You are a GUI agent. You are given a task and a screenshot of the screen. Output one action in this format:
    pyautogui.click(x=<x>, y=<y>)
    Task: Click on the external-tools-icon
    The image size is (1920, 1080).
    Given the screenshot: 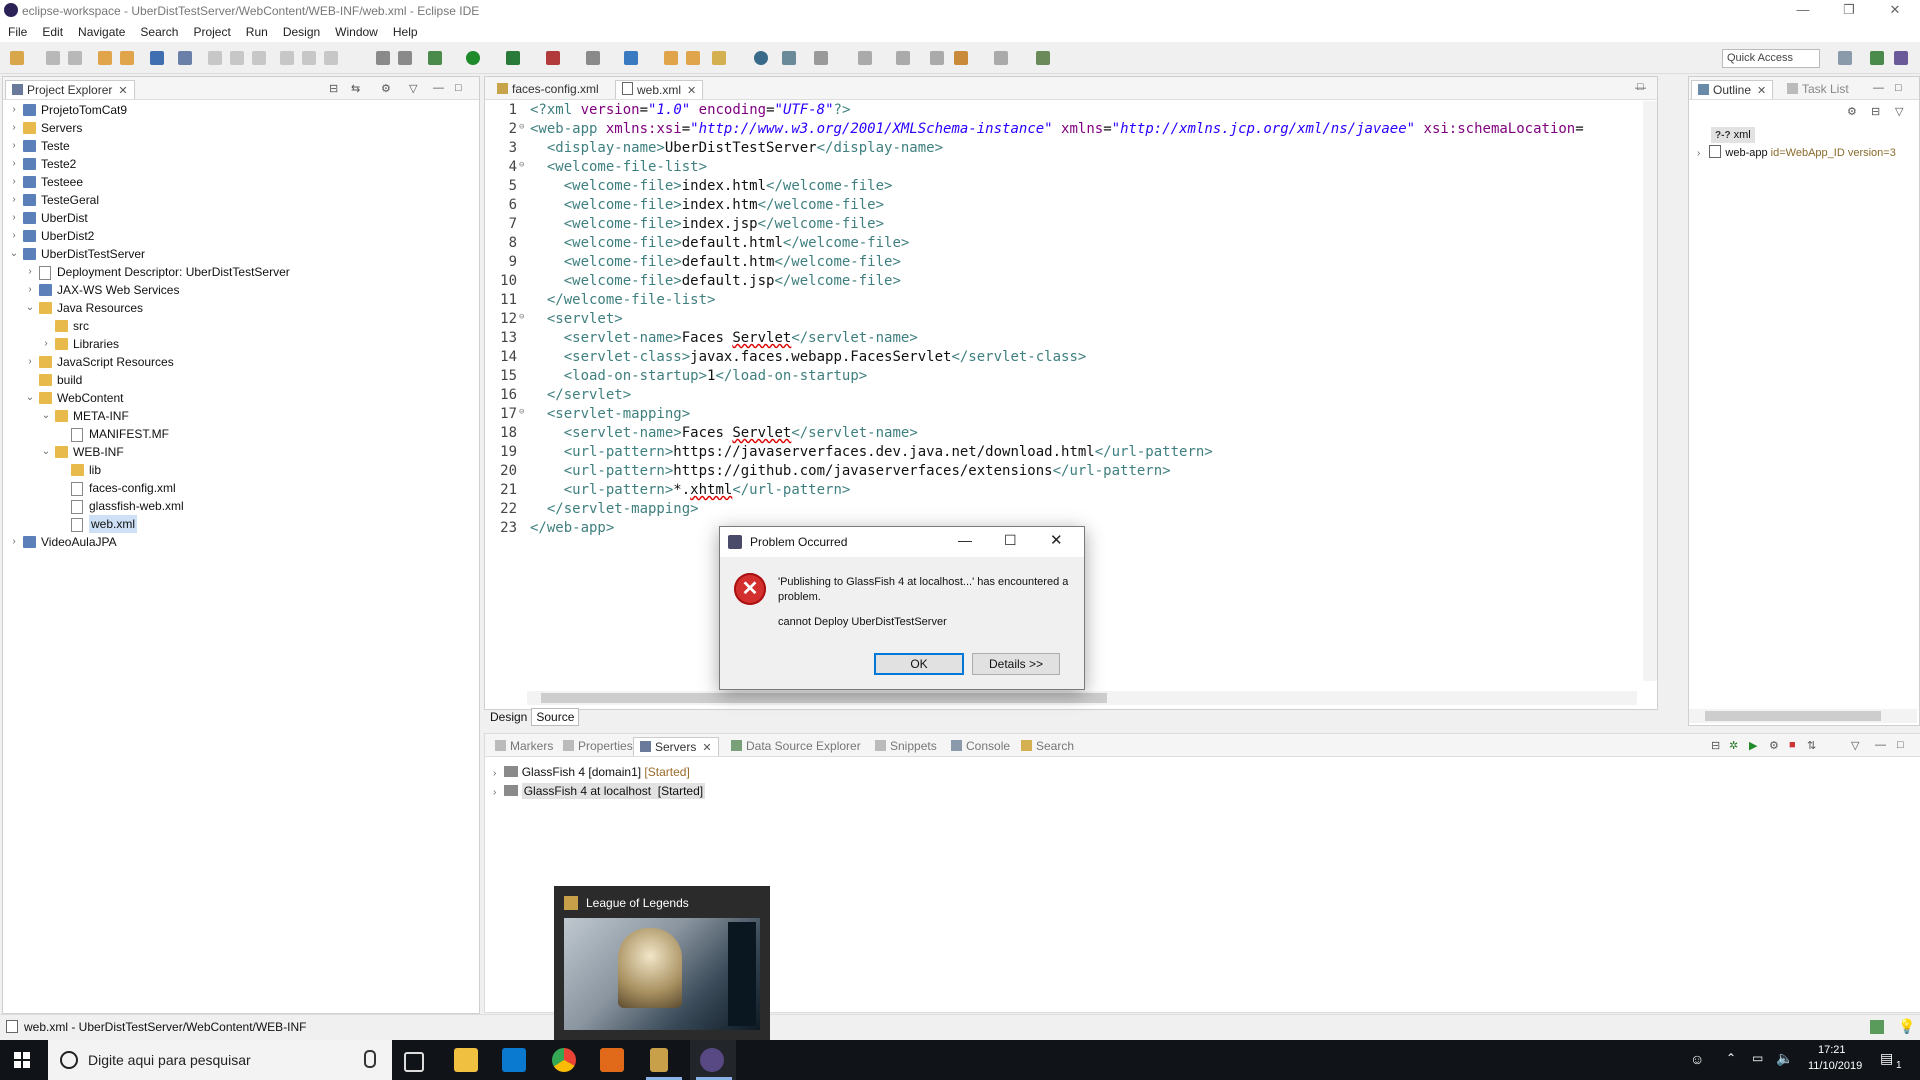 What is the action you would take?
    pyautogui.click(x=553, y=58)
    